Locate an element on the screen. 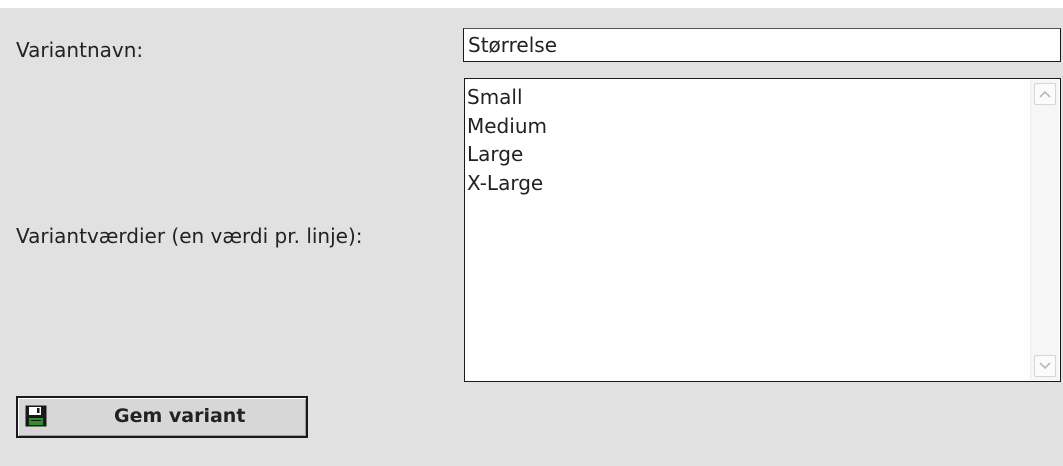  textarea-scrollbar is located at coordinates (1044, 230).